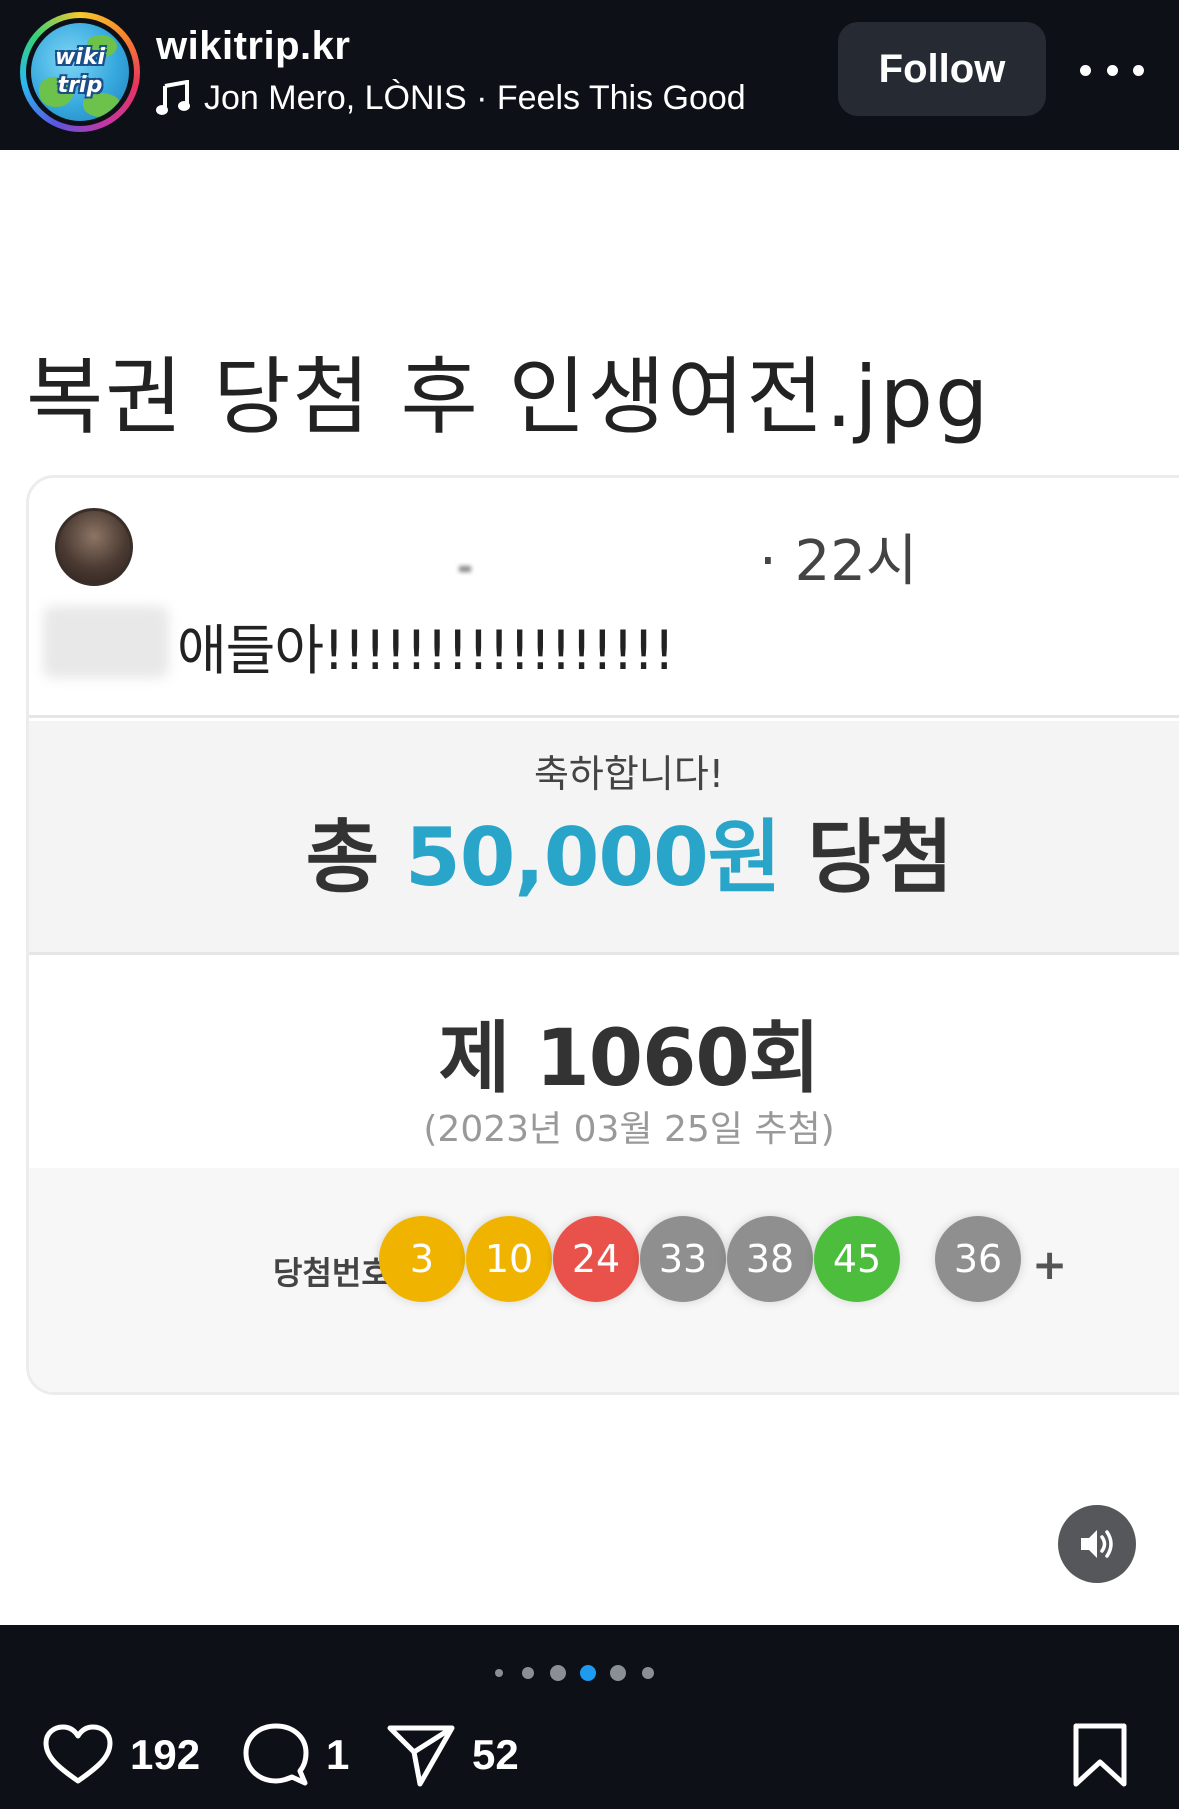  I want to click on blurred-name, so click(465, 569).